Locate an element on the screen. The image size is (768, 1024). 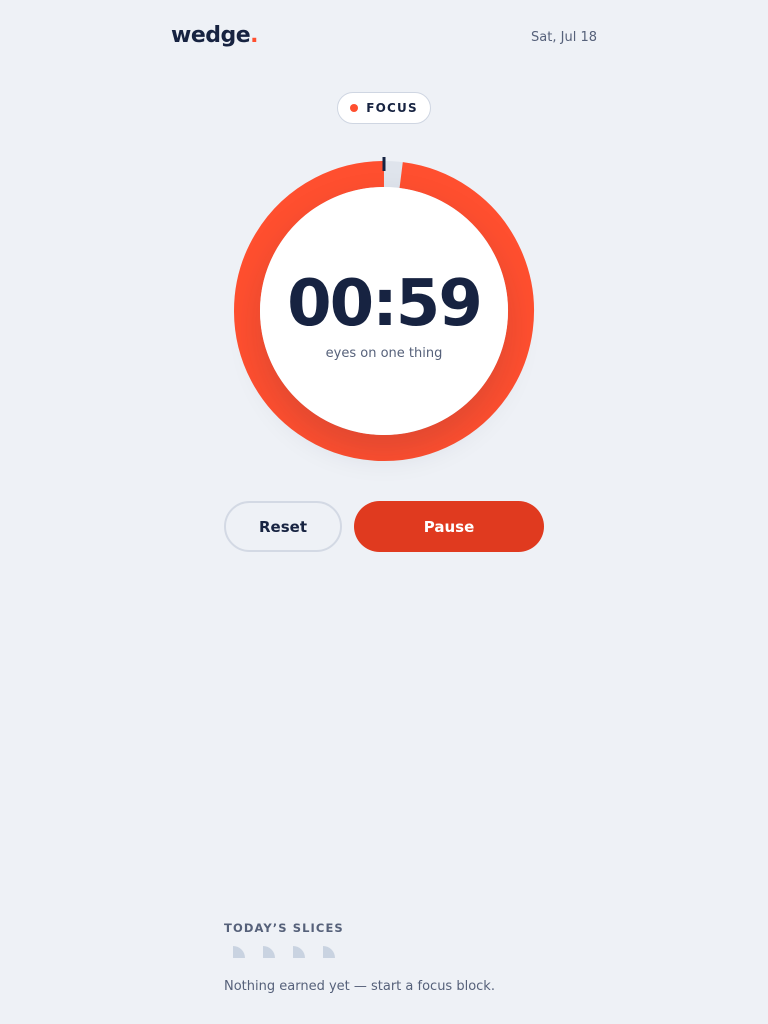
timer-face: 00:59 eyes on one thing is located at coordinates (384, 311).